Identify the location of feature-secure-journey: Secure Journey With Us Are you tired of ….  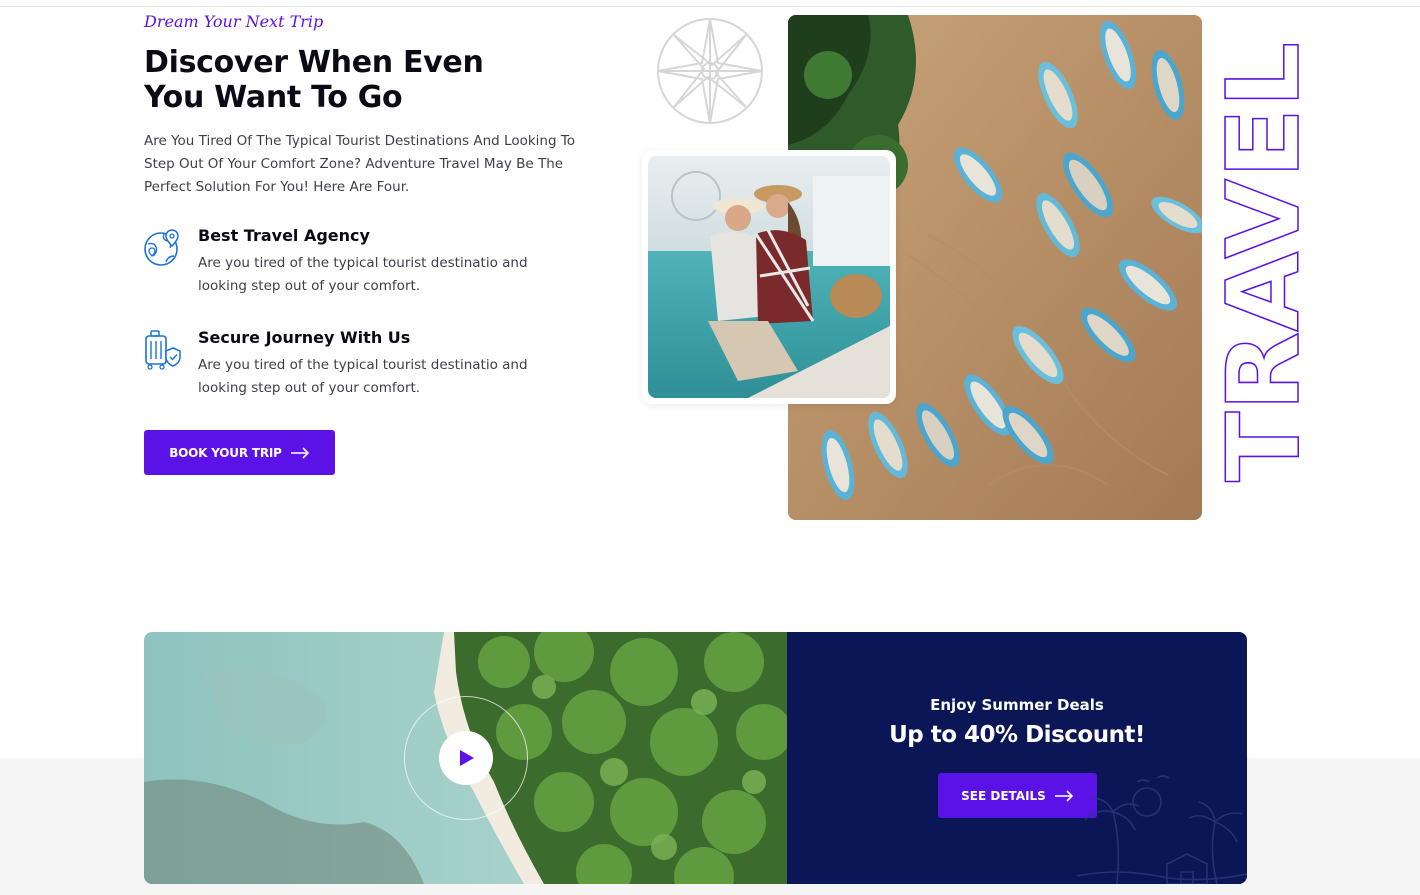
(374, 369).